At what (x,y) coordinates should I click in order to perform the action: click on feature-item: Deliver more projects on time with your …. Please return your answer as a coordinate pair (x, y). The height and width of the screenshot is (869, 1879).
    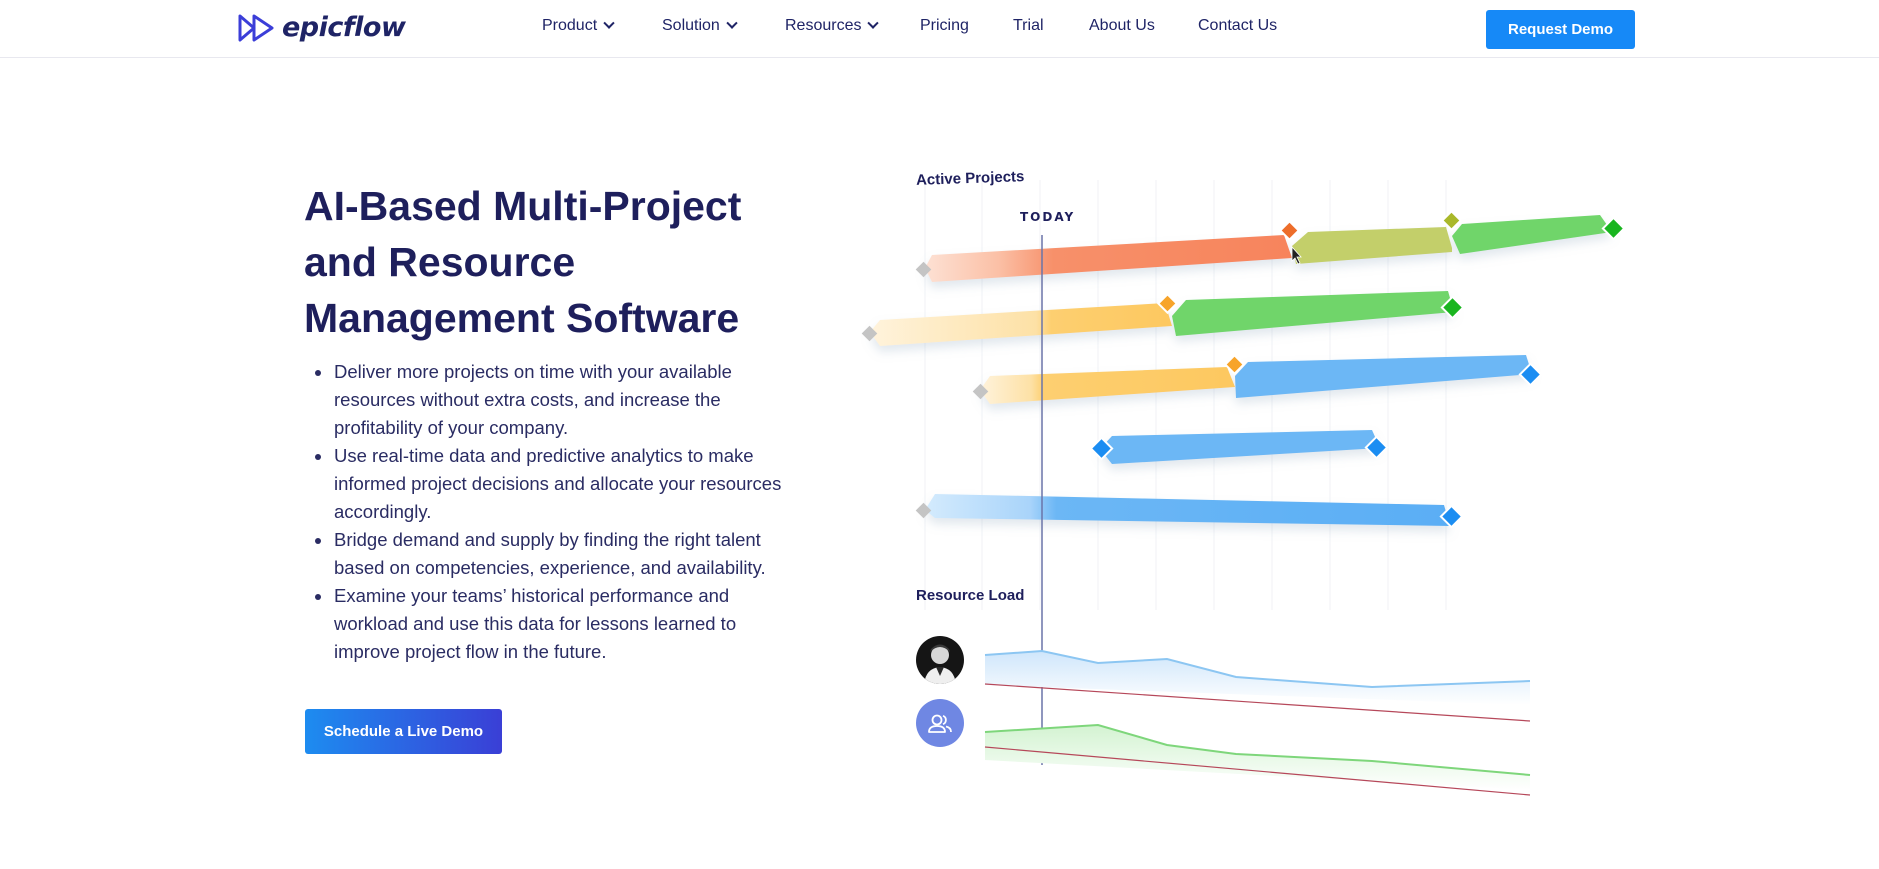
    Looking at the image, I should click on (564, 400).